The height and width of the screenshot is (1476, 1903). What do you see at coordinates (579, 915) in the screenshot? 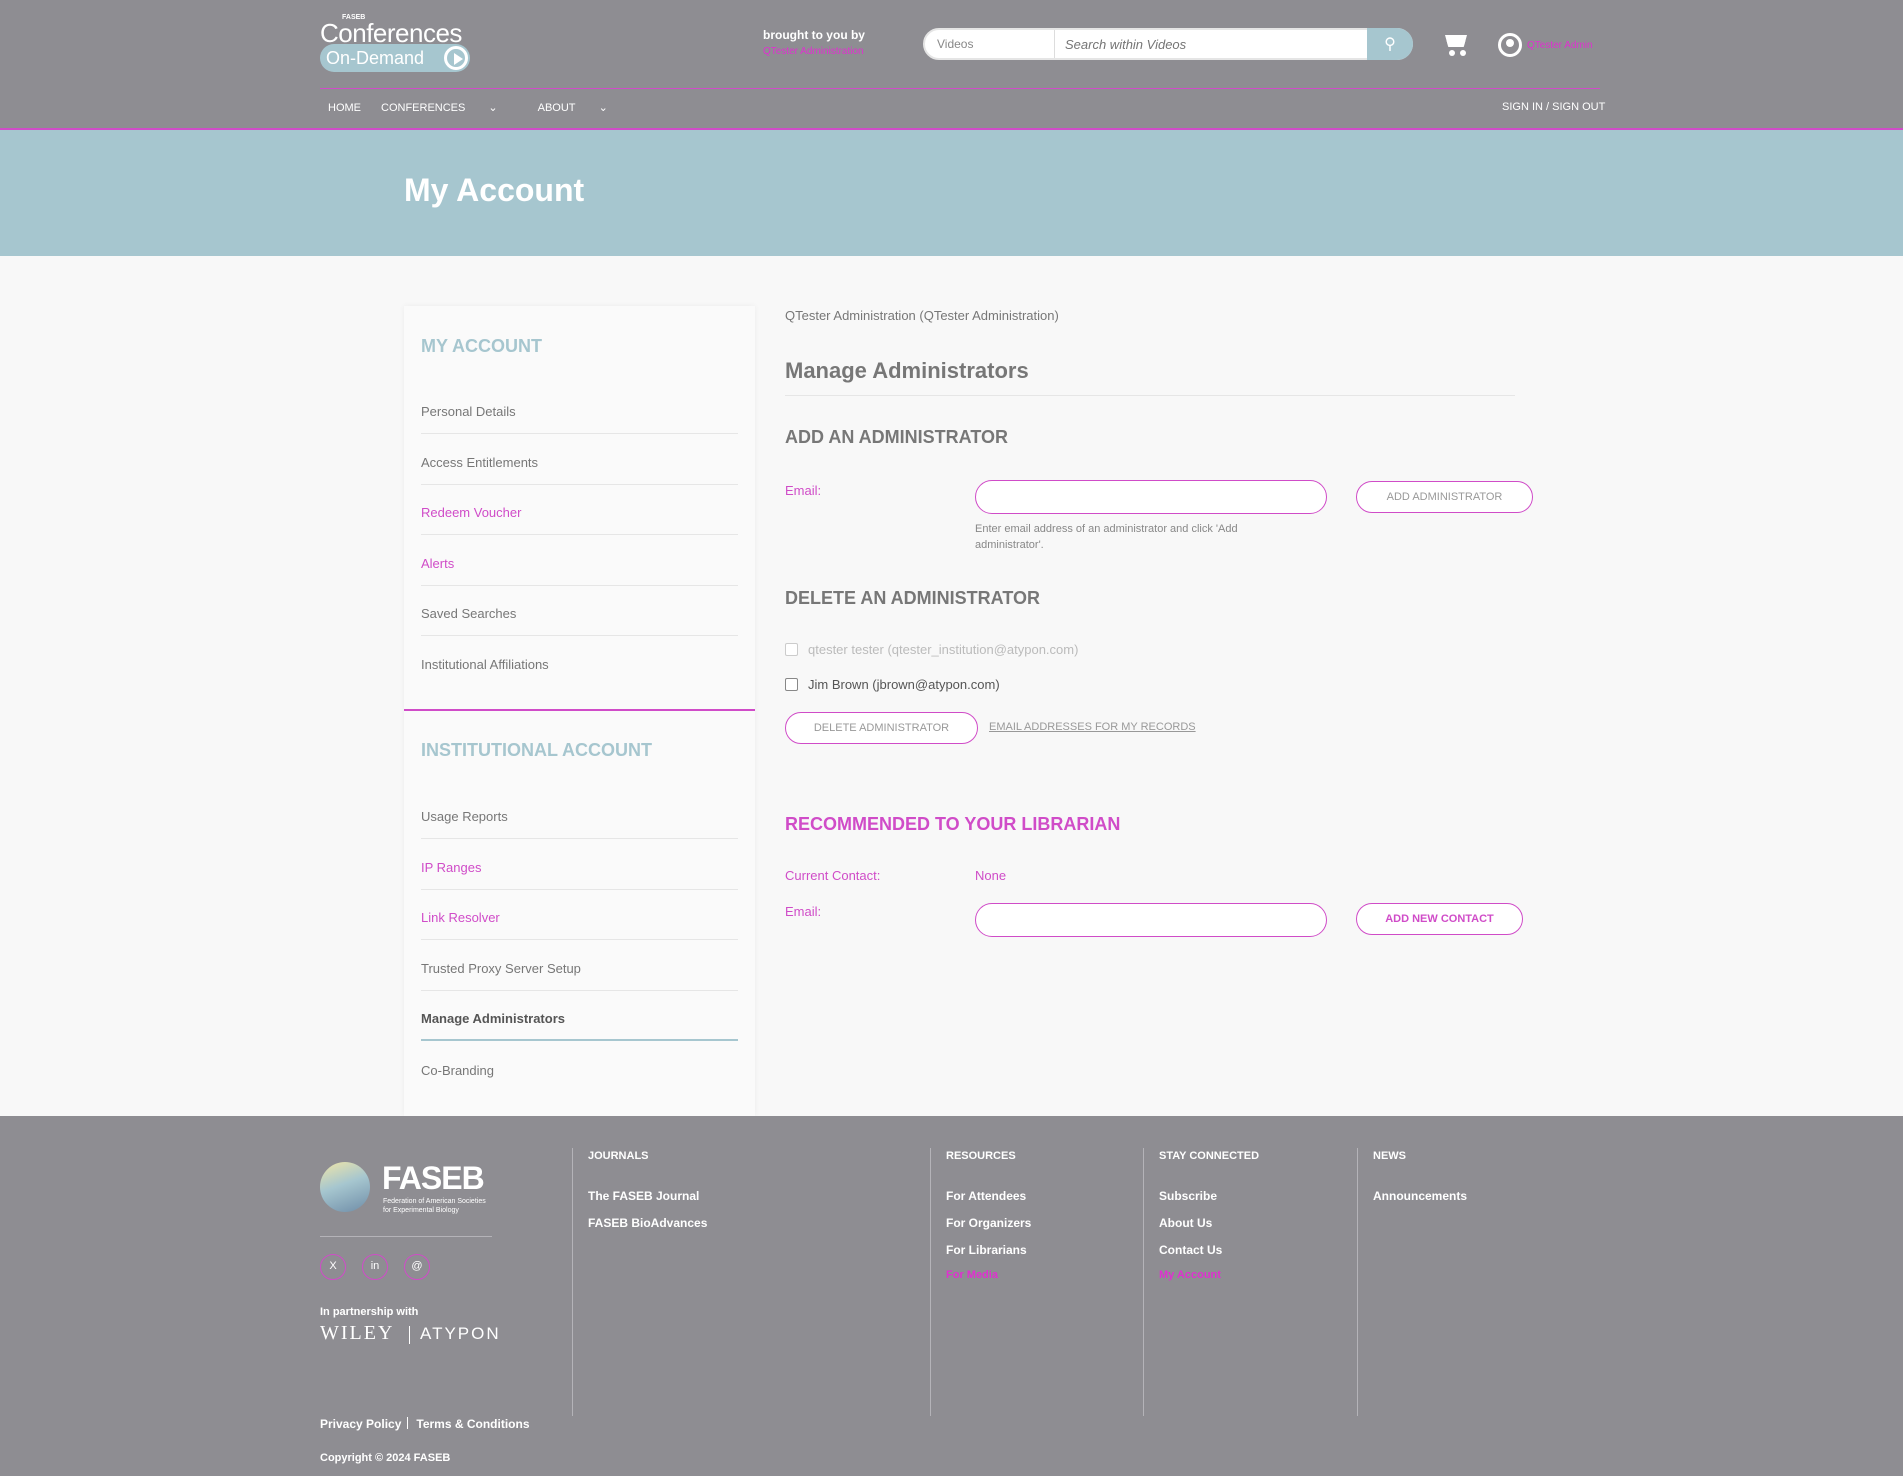
I see `sidebar-item-link-resolver: Link Resolver` at bounding box center [579, 915].